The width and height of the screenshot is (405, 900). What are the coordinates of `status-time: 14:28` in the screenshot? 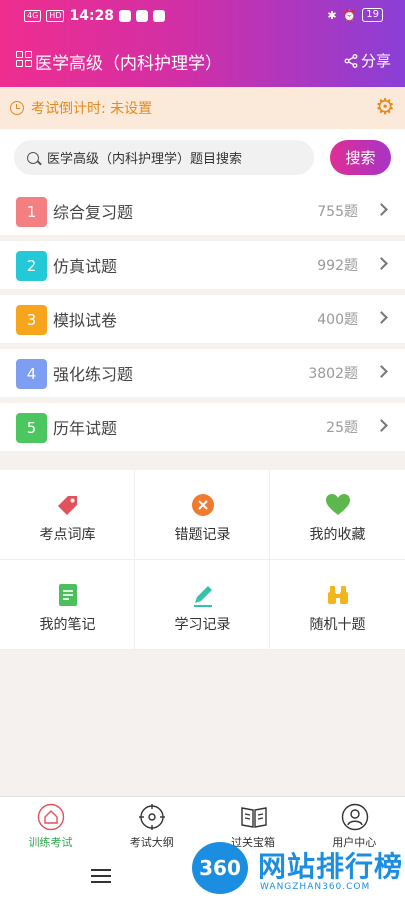 It's located at (92, 16).